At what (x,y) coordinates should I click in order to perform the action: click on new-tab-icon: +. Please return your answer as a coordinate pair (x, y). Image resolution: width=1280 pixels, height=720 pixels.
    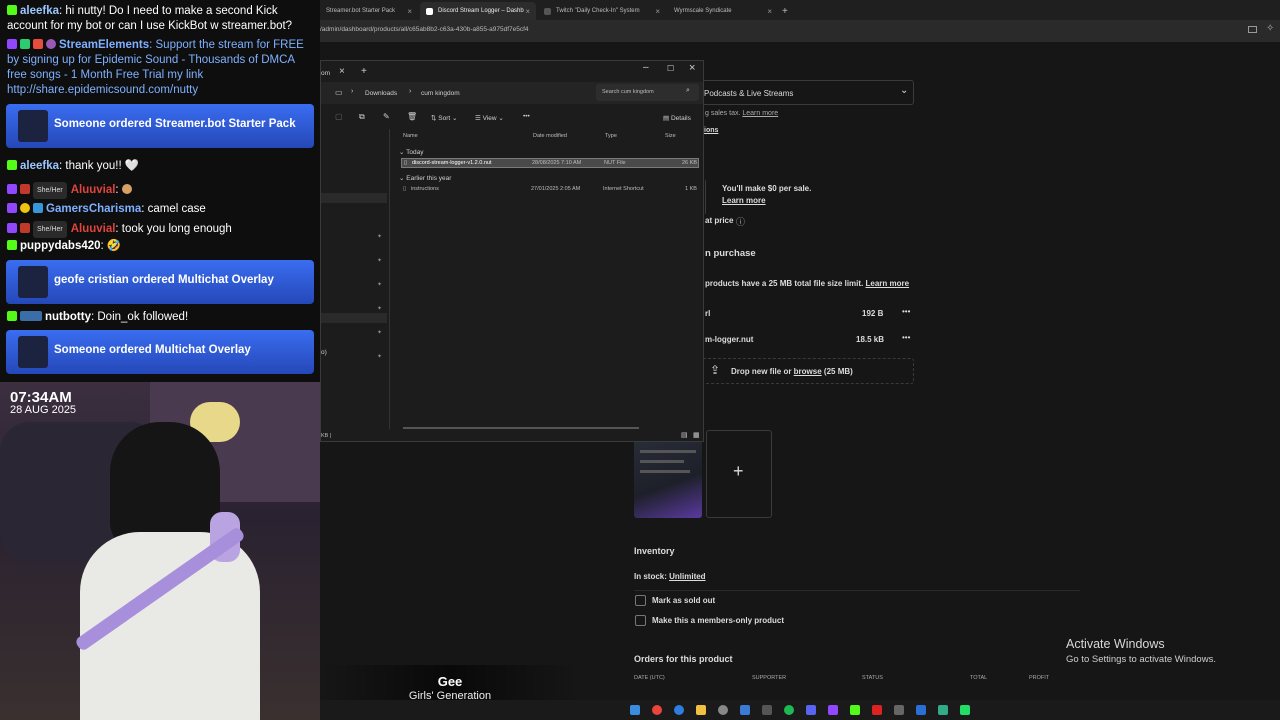
    Looking at the image, I should click on (364, 71).